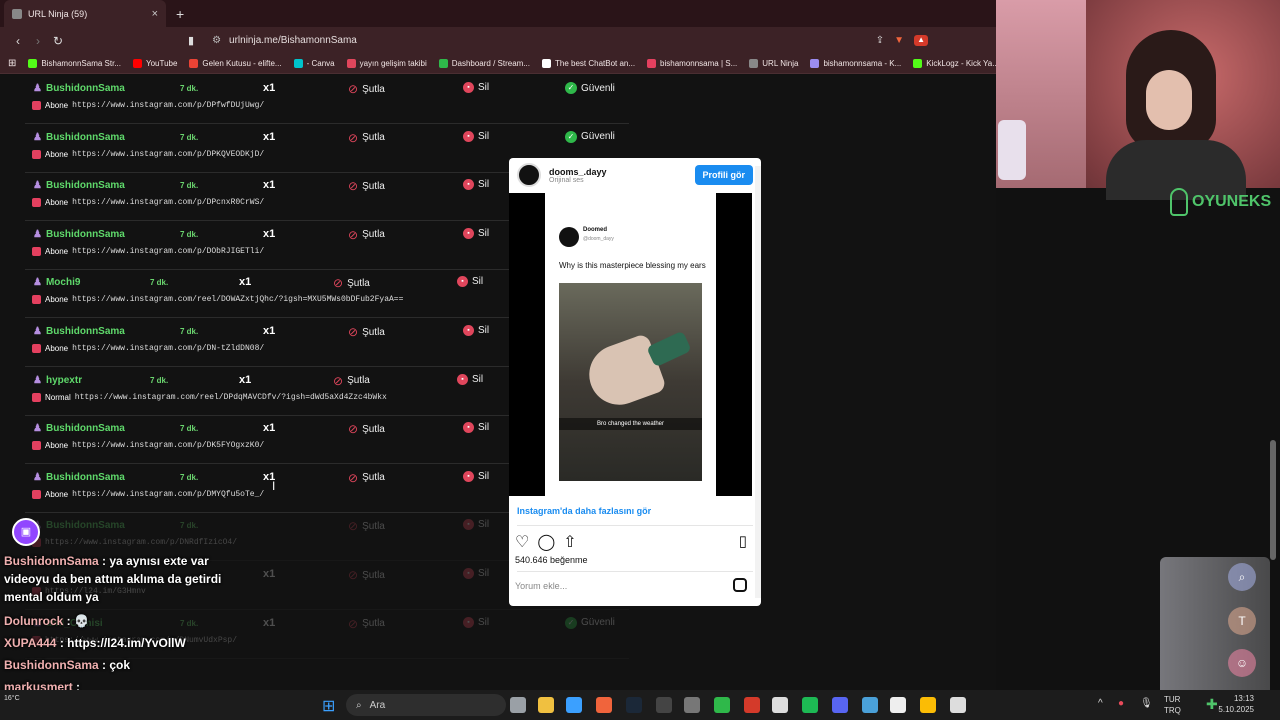  I want to click on embed-scrollbar, so click(758, 382).